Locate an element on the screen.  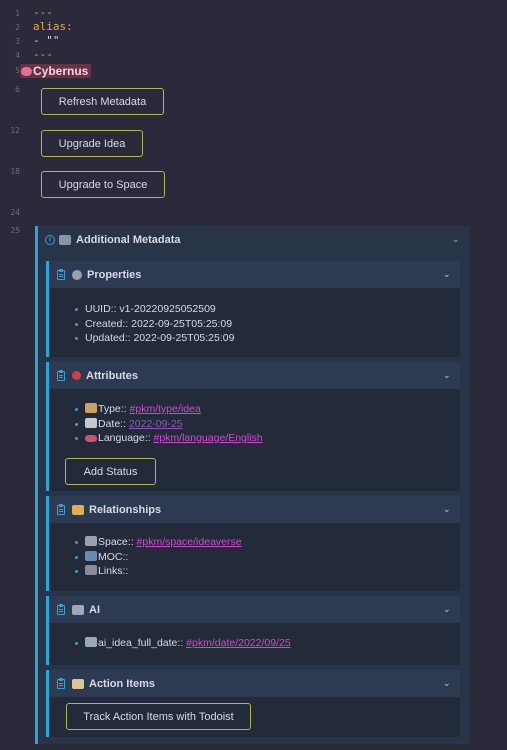
action-items-header: Action Items ⌄ is located at coordinates (254, 683).